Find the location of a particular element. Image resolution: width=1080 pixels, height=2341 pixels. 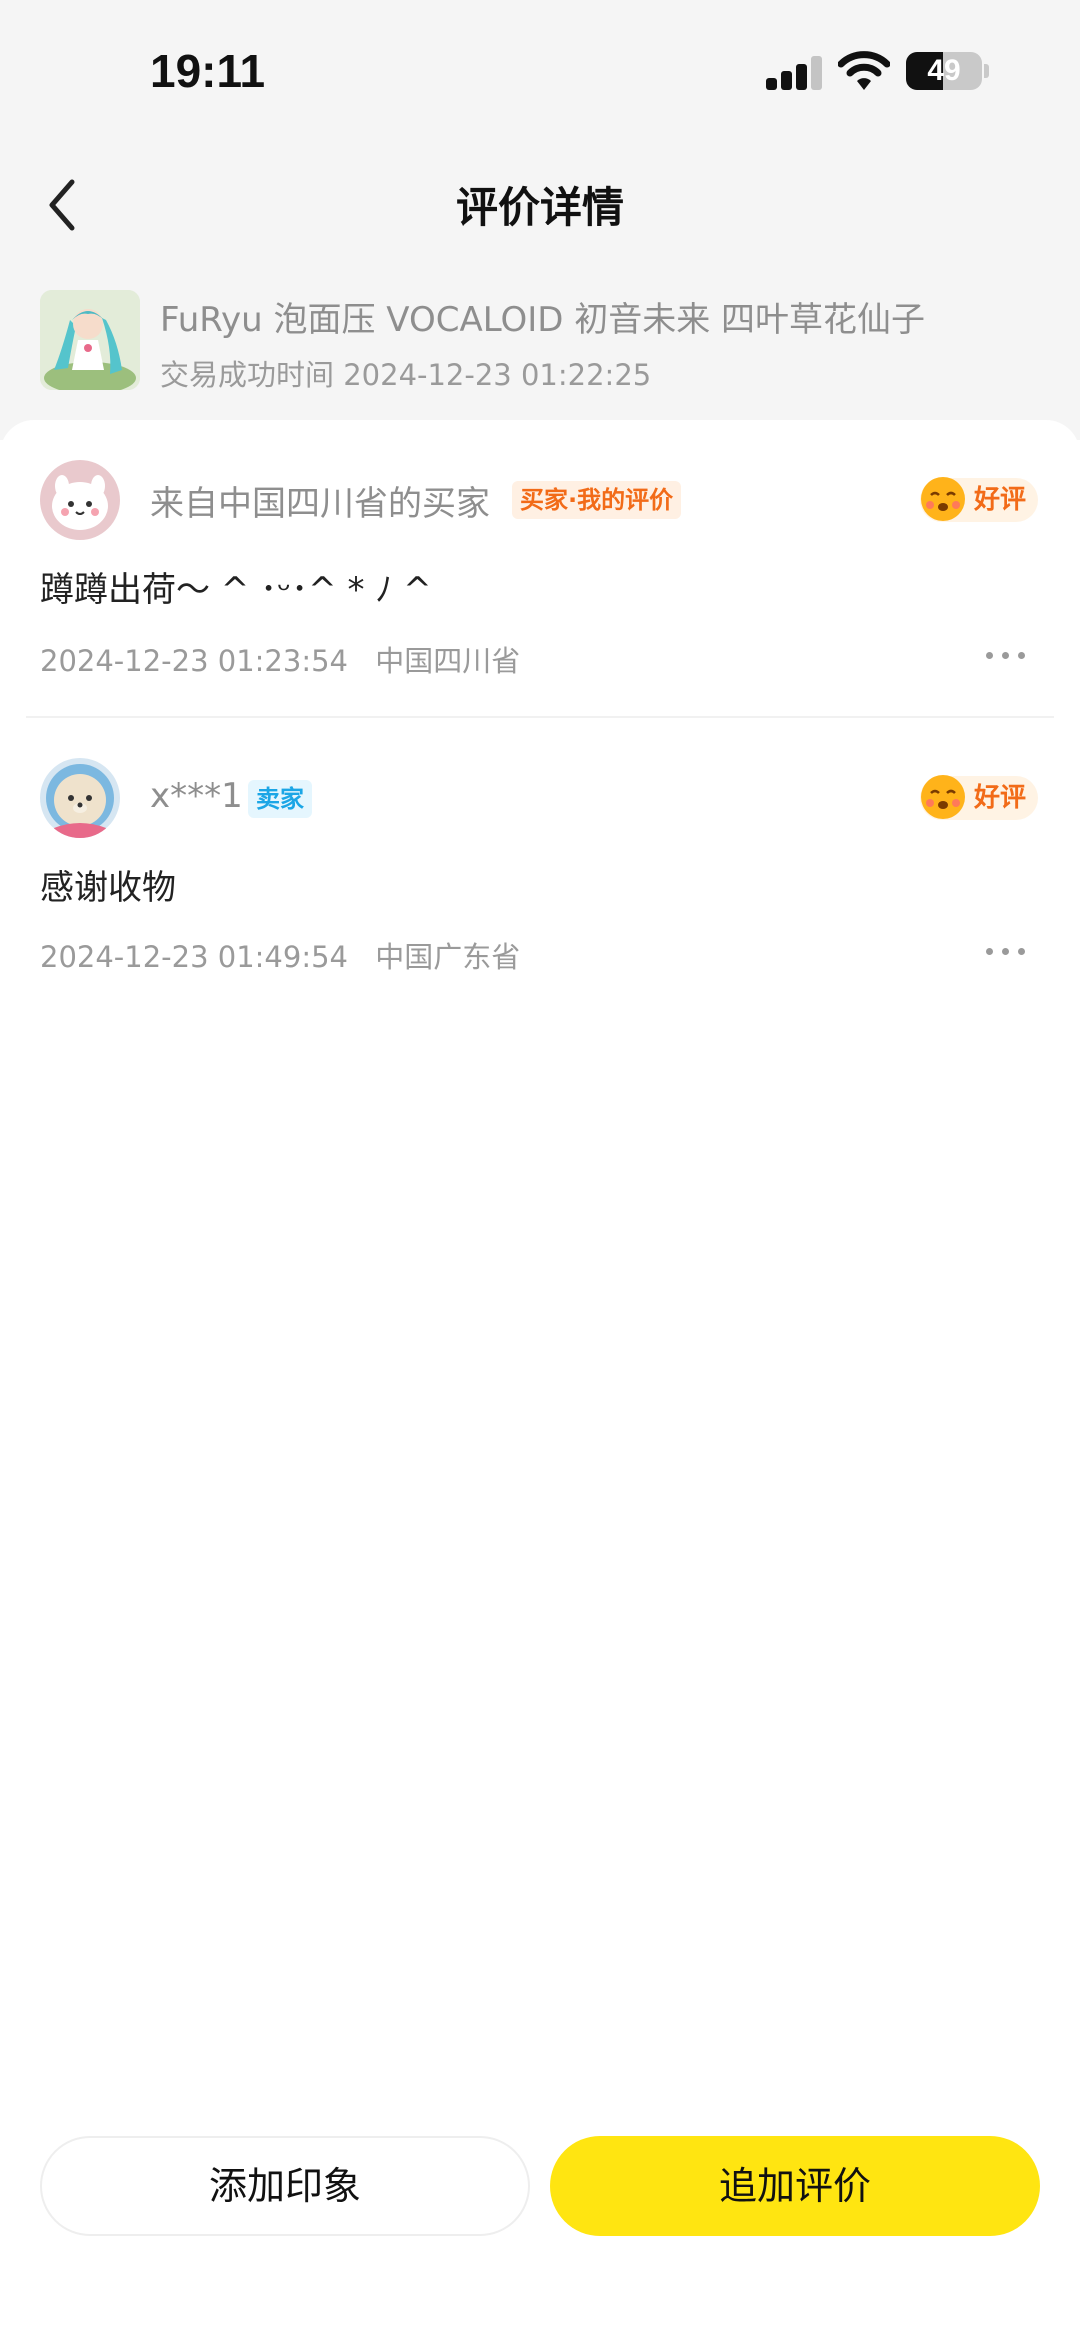

review-meta: 2024-12-23 01:23:54 中国四川省 is located at coordinates (280, 659).